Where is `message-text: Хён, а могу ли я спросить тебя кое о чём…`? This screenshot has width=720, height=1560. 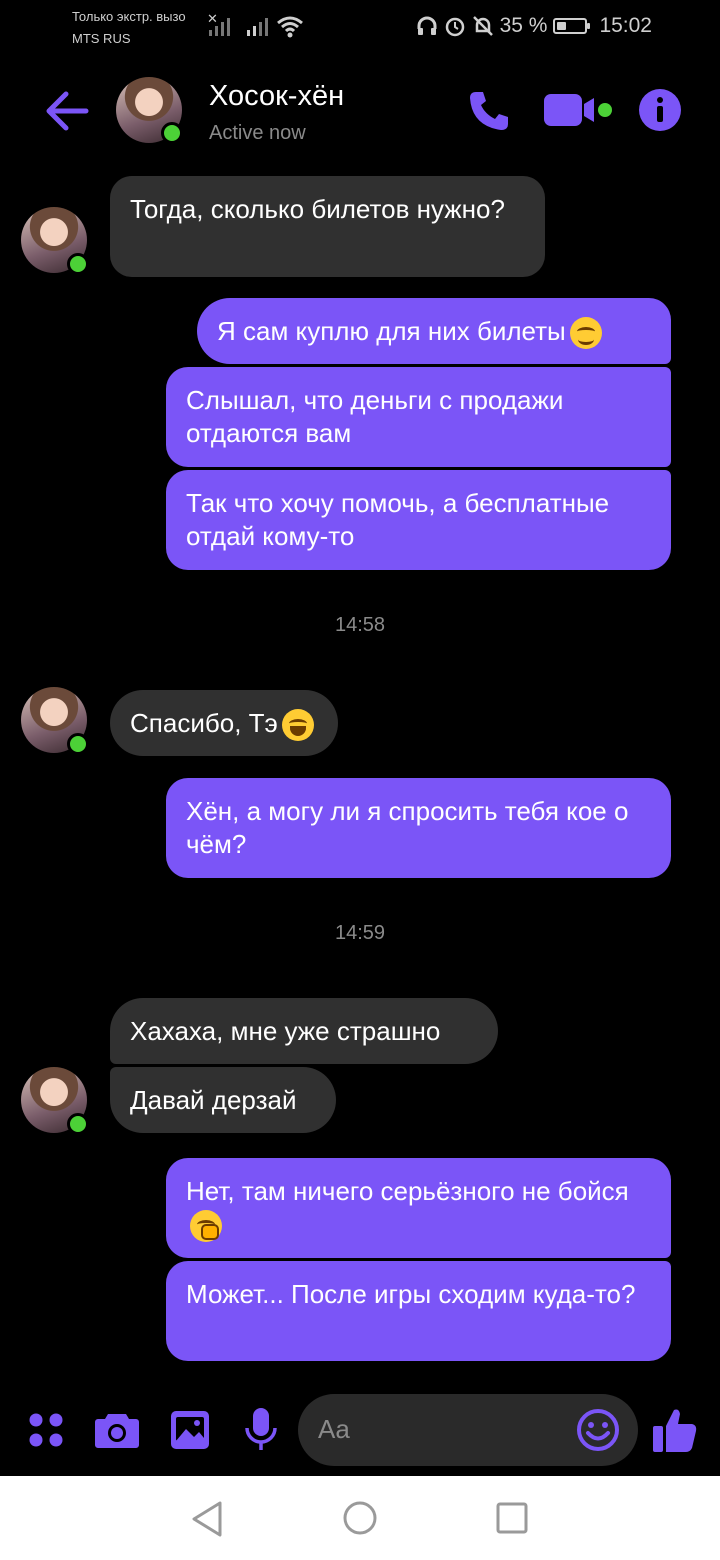 message-text: Хён, а могу ли я спросить тебя кое о чём… is located at coordinates (407, 827).